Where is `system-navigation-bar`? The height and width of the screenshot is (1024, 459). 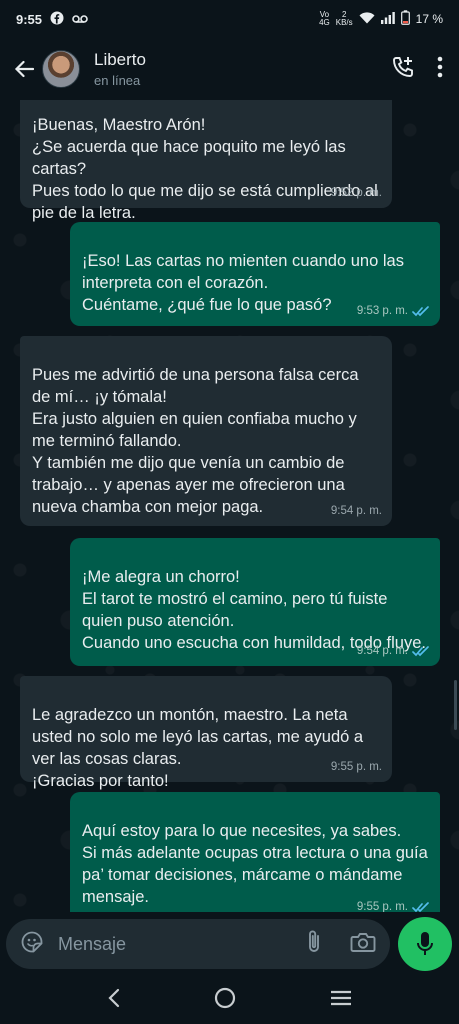 system-navigation-bar is located at coordinates (229, 1000).